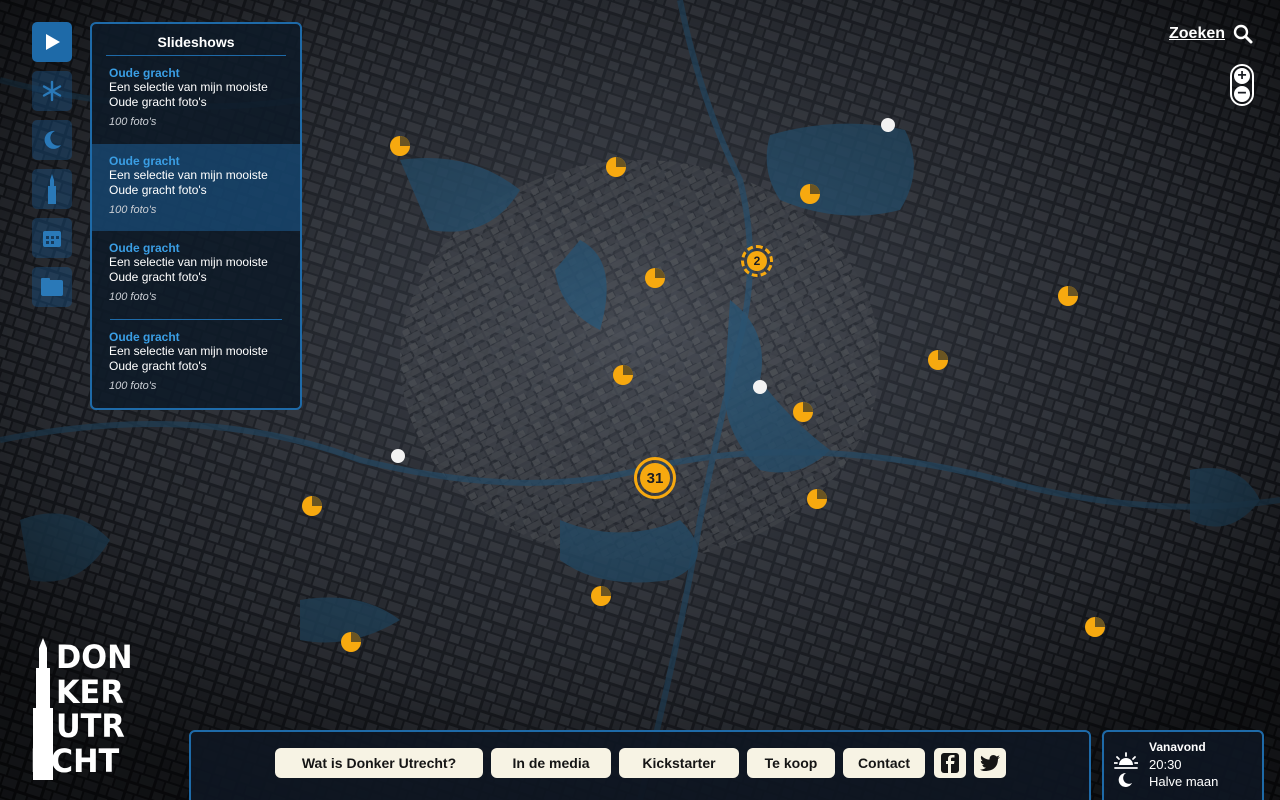  I want to click on search-icon, so click(1243, 34).